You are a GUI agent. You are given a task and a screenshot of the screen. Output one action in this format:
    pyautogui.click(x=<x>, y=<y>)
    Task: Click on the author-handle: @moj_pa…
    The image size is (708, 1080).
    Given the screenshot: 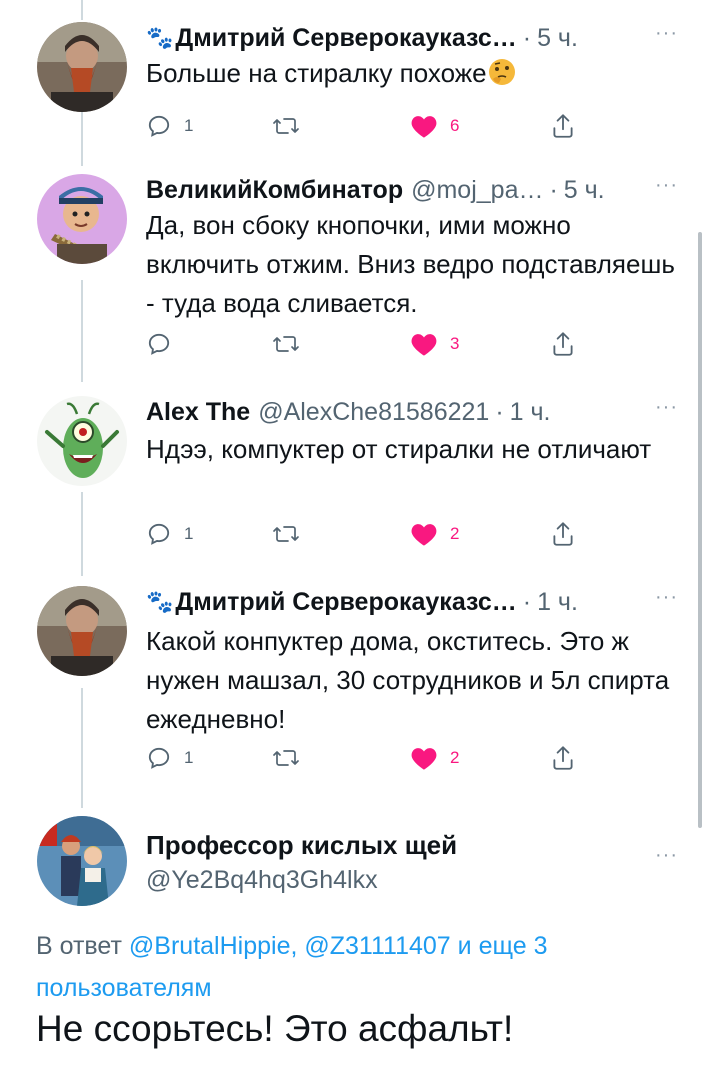 What is the action you would take?
    pyautogui.click(x=477, y=190)
    